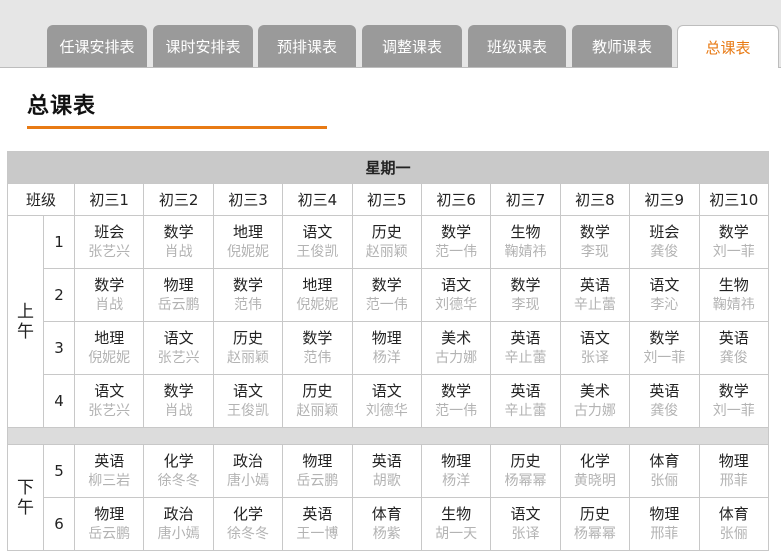 The height and width of the screenshot is (556, 781). I want to click on schedule-cell: 化学 黄晓明, so click(595, 471).